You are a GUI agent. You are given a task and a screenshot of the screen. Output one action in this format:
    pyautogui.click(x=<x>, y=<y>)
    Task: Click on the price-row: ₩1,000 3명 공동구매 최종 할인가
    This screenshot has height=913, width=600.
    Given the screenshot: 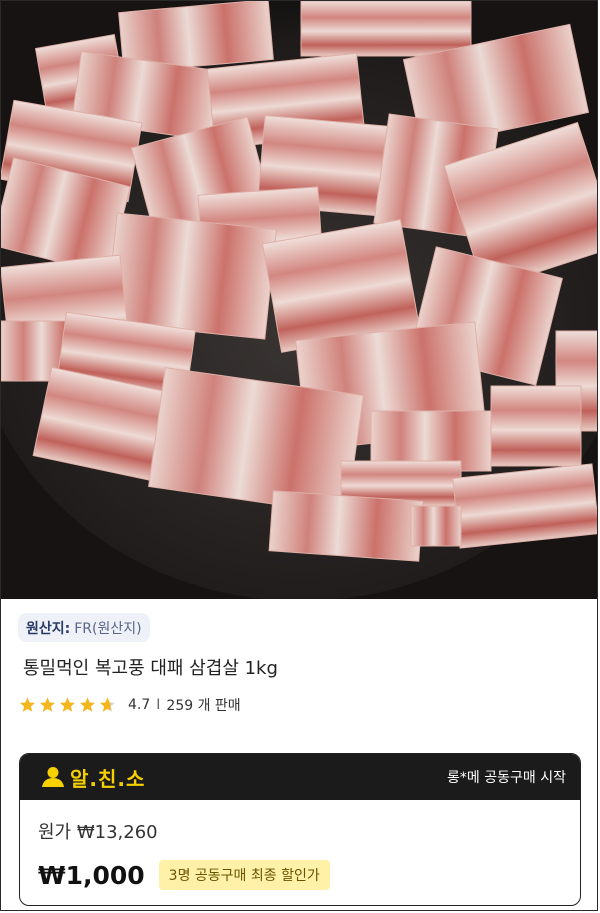 What is the action you would take?
    pyautogui.click(x=184, y=875)
    